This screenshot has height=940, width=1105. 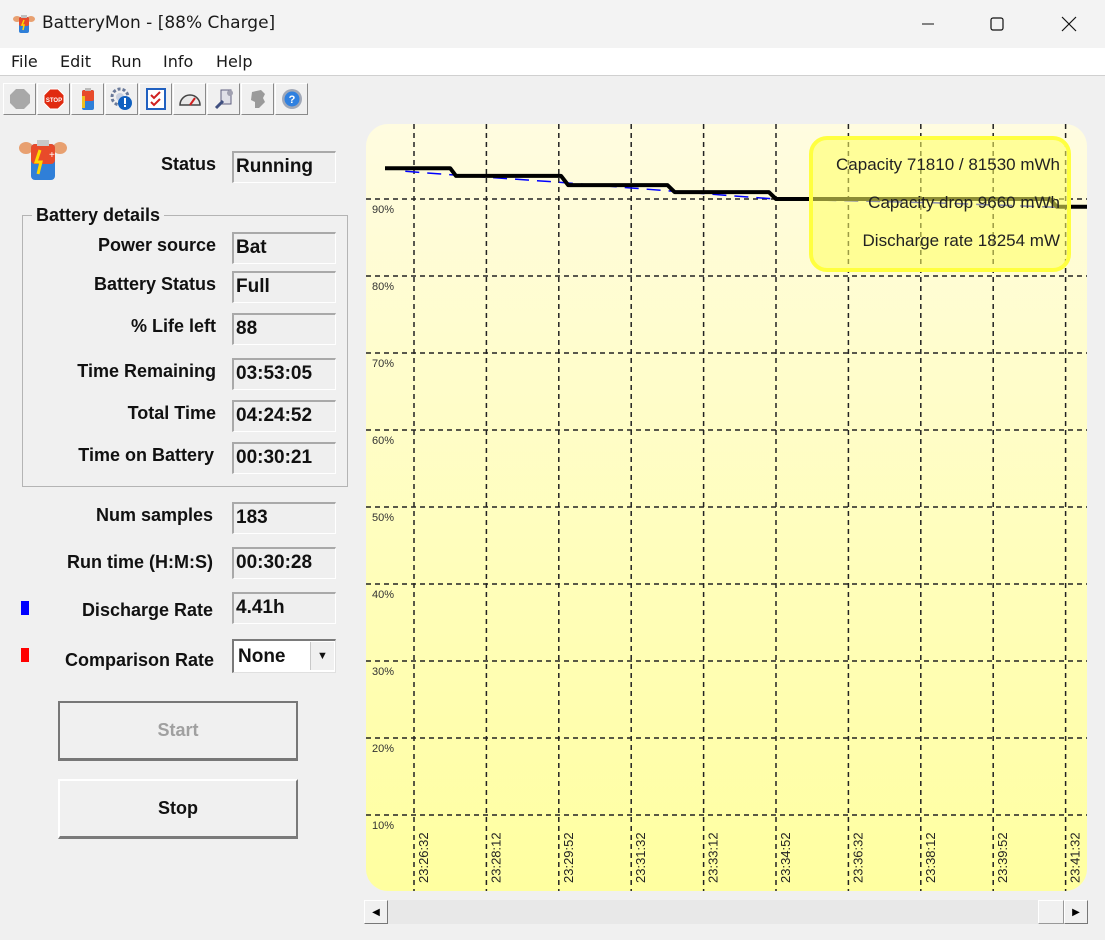 What do you see at coordinates (156, 245) in the screenshot?
I see `power-source-label: Power source` at bounding box center [156, 245].